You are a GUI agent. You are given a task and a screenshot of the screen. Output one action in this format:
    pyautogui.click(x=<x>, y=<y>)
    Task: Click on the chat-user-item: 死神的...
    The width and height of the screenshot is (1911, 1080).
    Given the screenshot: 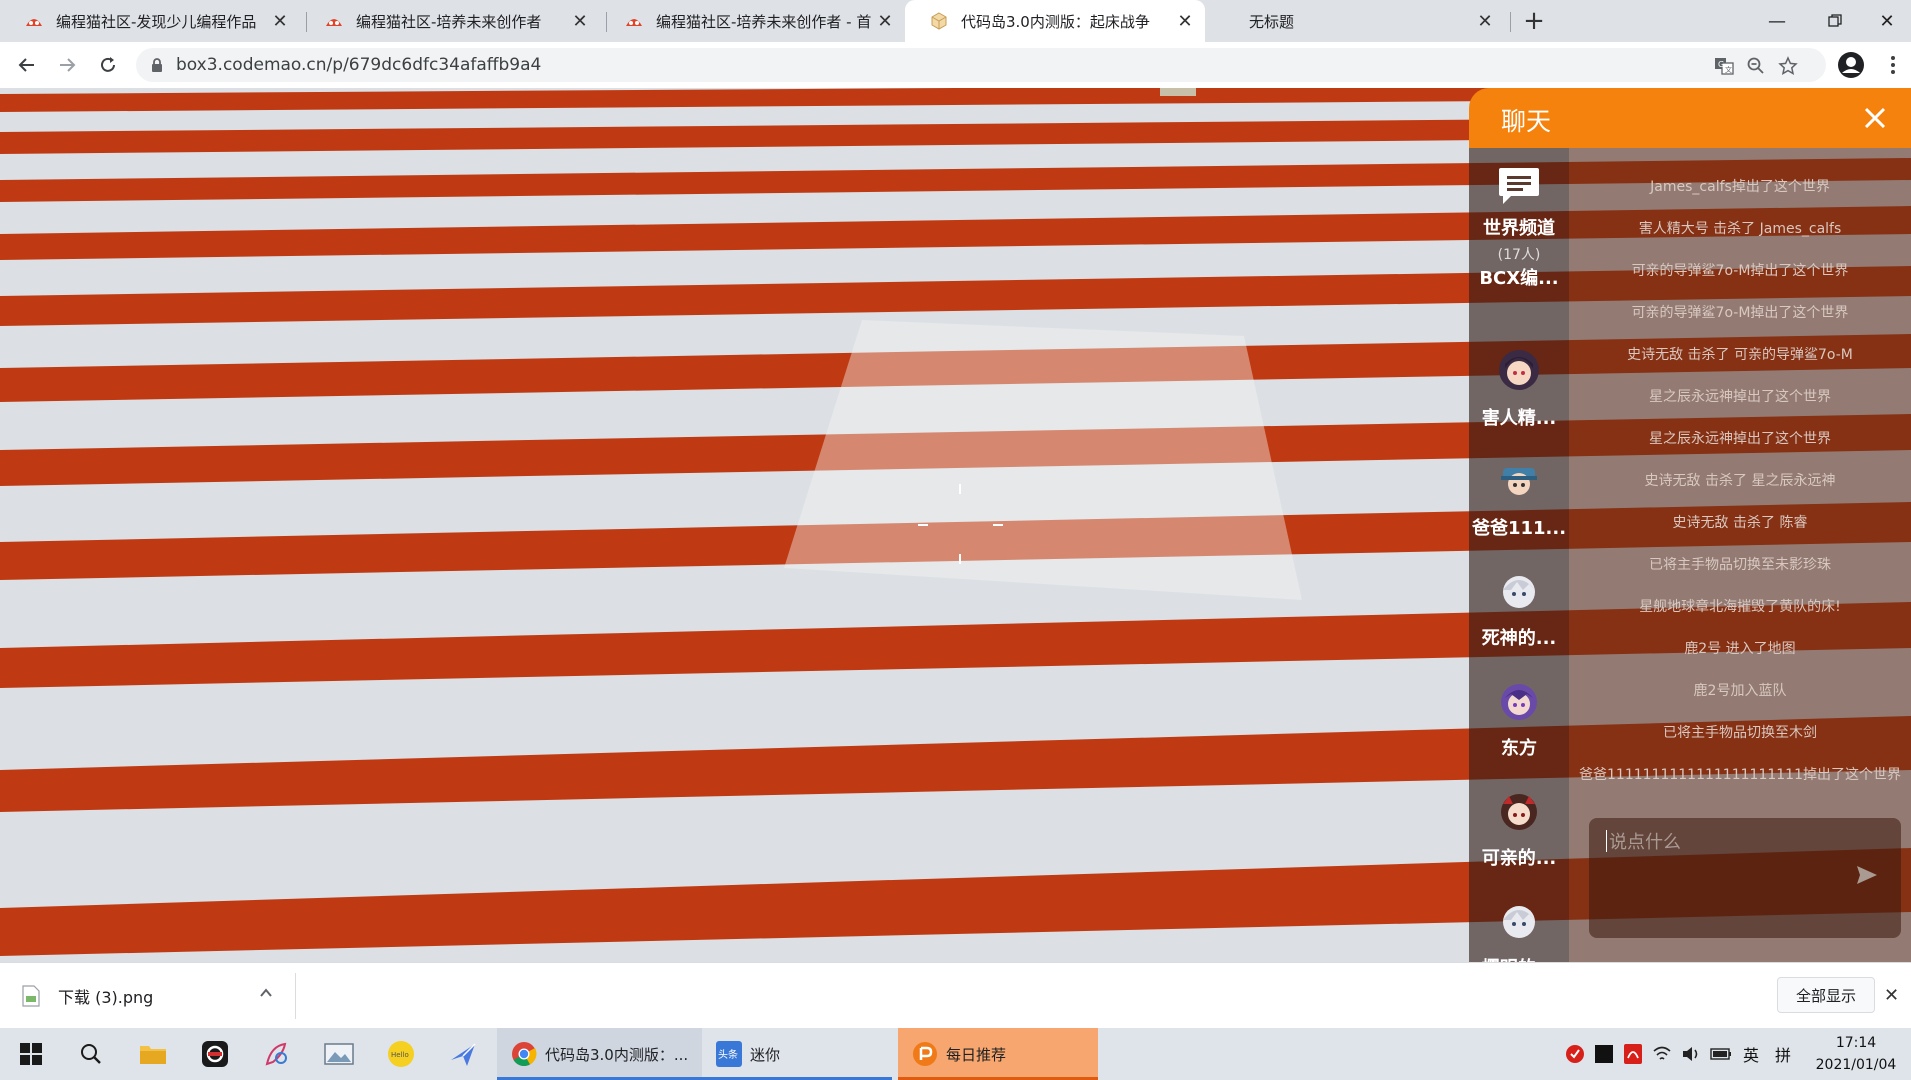 What is the action you would take?
    pyautogui.click(x=1519, y=608)
    